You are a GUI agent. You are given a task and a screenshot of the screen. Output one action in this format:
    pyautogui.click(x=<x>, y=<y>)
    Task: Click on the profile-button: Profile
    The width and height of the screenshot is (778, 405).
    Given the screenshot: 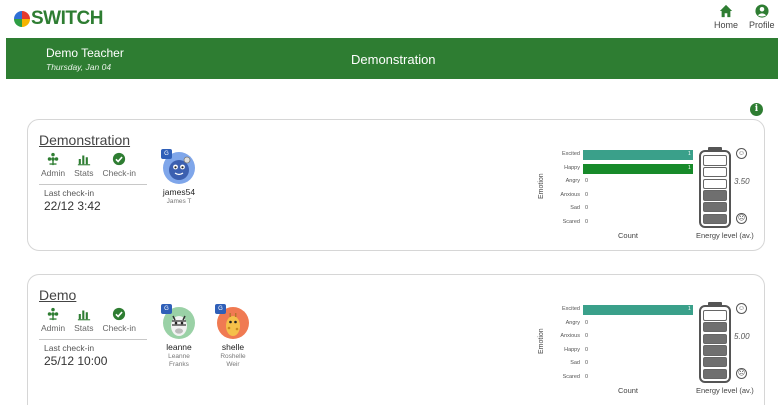 What is the action you would take?
    pyautogui.click(x=762, y=17)
    